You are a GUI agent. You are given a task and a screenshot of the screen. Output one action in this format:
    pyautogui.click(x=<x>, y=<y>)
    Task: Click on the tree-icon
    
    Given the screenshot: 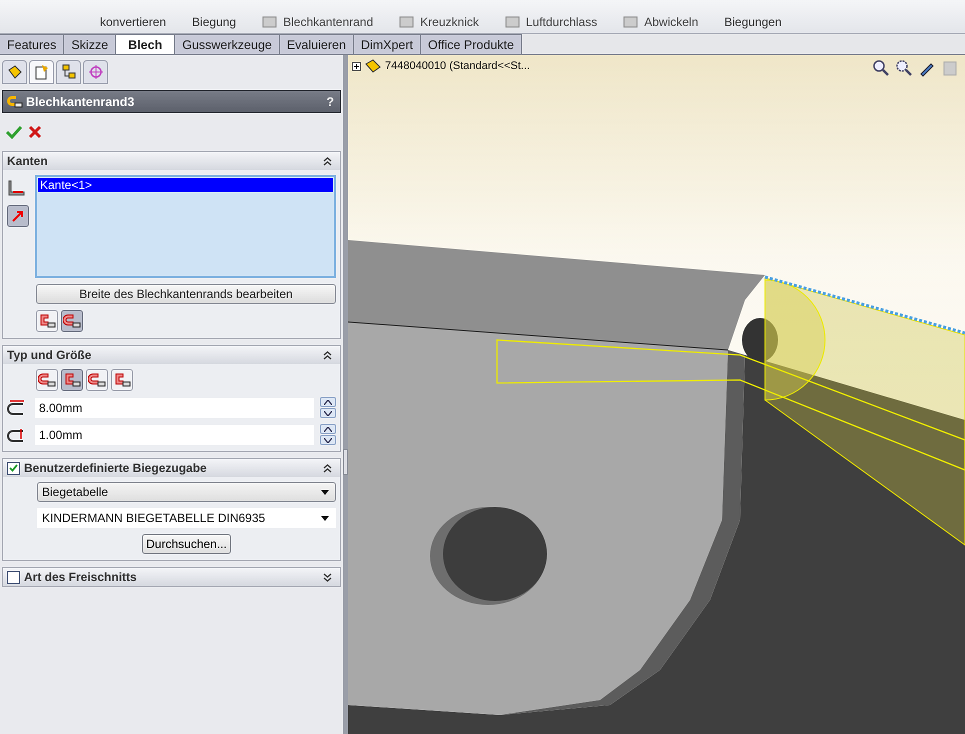 What is the action you would take?
    pyautogui.click(x=68, y=72)
    